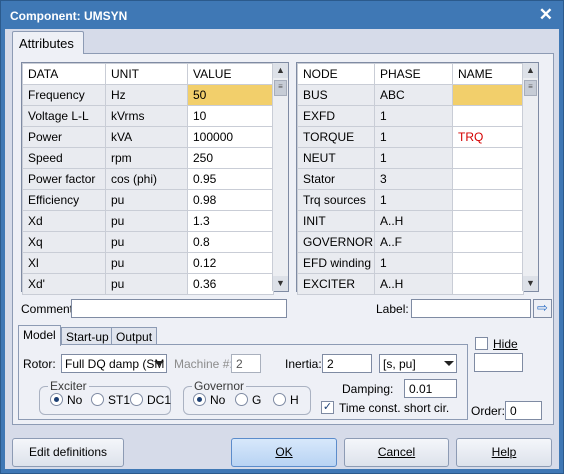 Image resolution: width=564 pixels, height=474 pixels. I want to click on column-header: NODE, so click(336, 74).